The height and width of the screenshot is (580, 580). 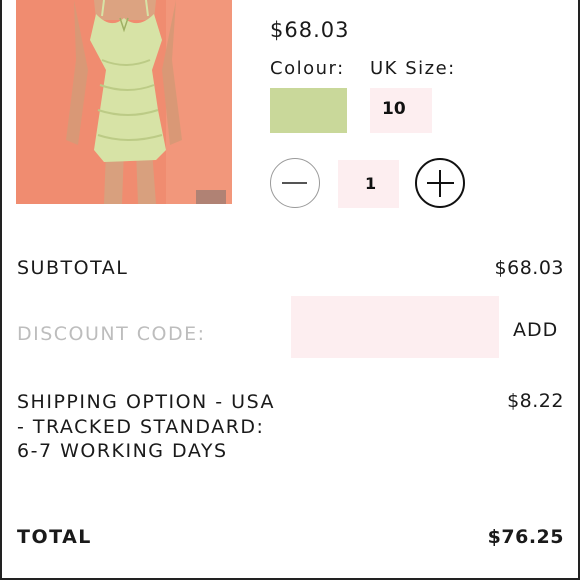 What do you see at coordinates (73, 268) in the screenshot?
I see `subtotal-label: SUBTOTAL` at bounding box center [73, 268].